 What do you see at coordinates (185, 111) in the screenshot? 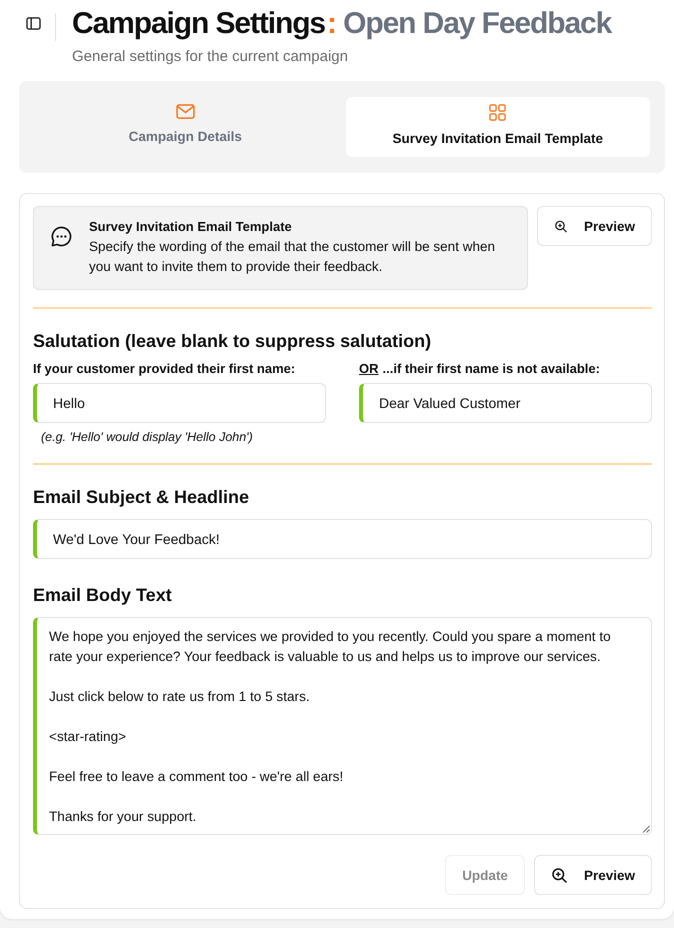
I see `envelope-icon` at bounding box center [185, 111].